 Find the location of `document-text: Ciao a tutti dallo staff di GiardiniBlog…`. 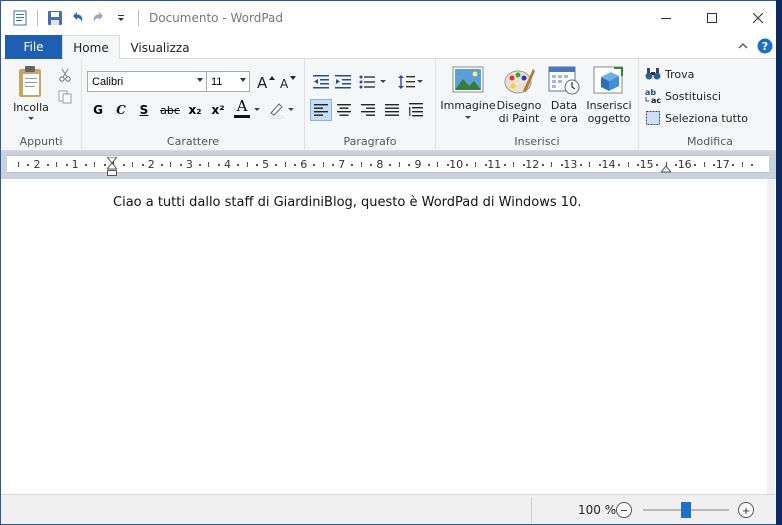

document-text: Ciao a tutti dallo staff di GiardiniBlog… is located at coordinates (347, 202).